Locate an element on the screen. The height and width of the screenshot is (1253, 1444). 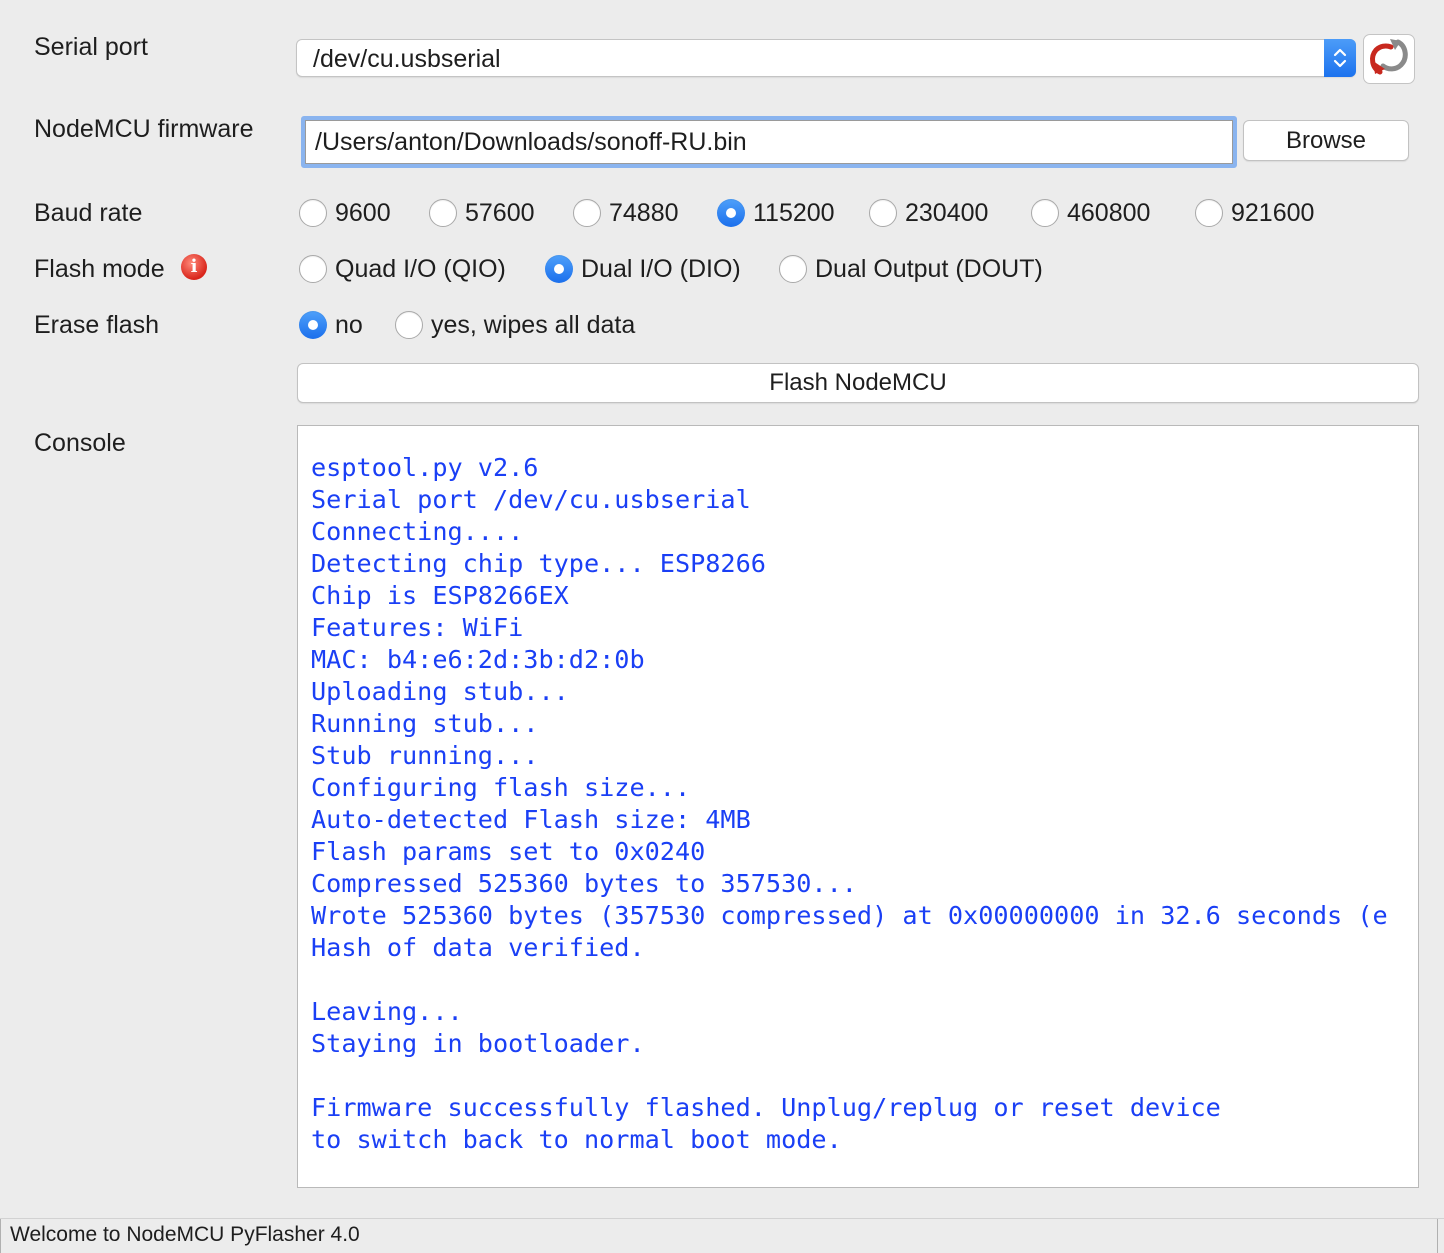
console-label: Console is located at coordinates (80, 443).